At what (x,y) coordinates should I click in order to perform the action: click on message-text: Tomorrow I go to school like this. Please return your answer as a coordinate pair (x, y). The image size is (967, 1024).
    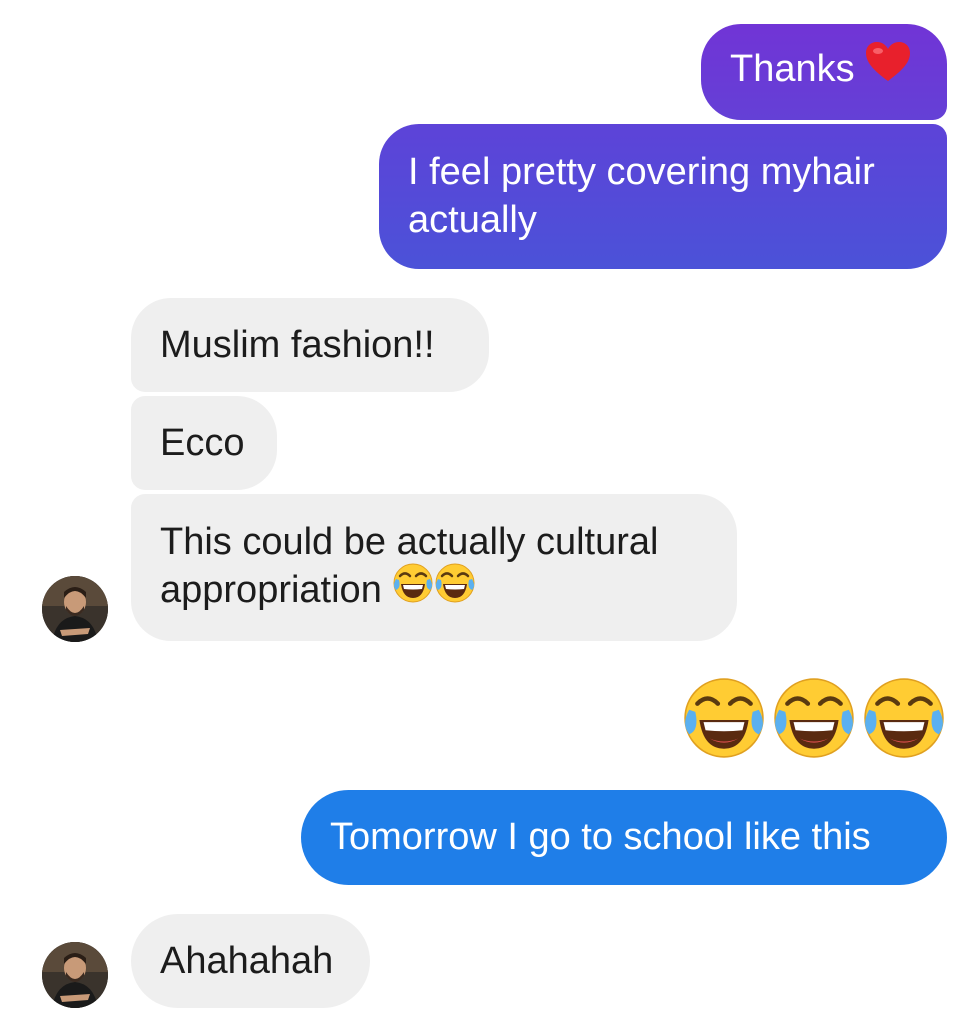
    Looking at the image, I should click on (600, 837).